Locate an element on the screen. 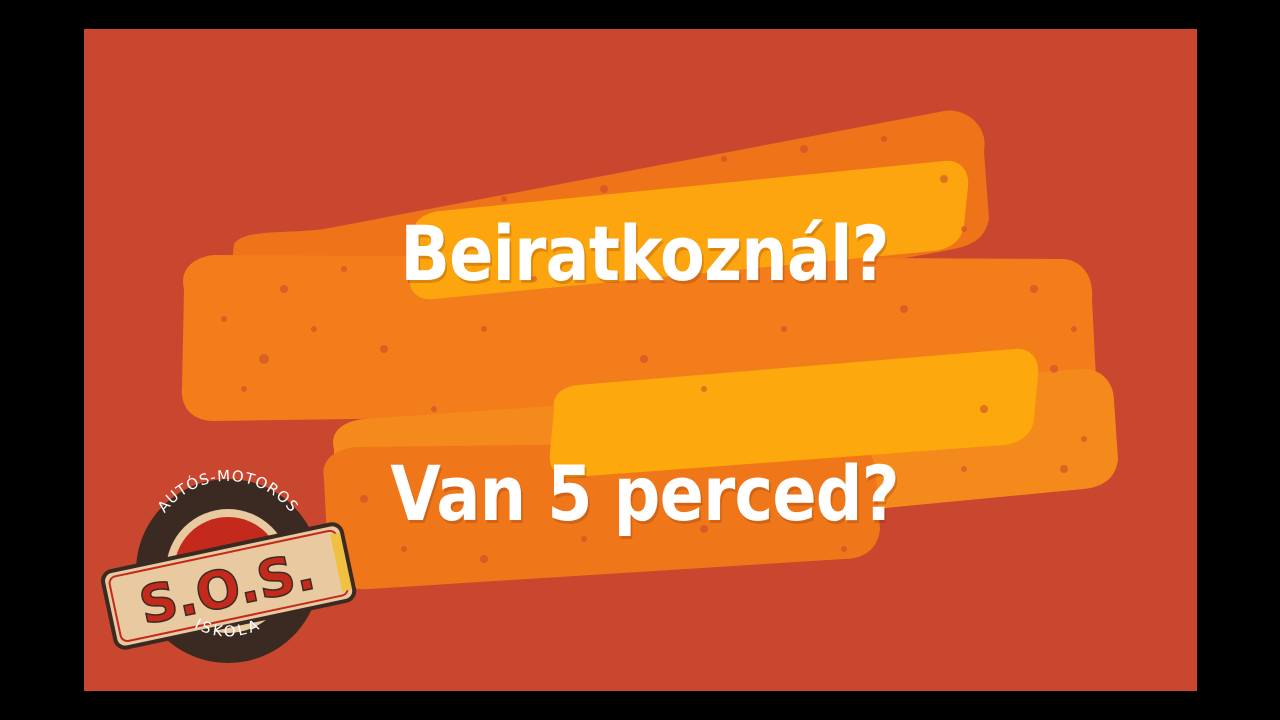 The height and width of the screenshot is (720, 1280). sos-school-logo: S.O.S. AUTÓS-MOTOROS ISKOLA is located at coordinates (229, 565).